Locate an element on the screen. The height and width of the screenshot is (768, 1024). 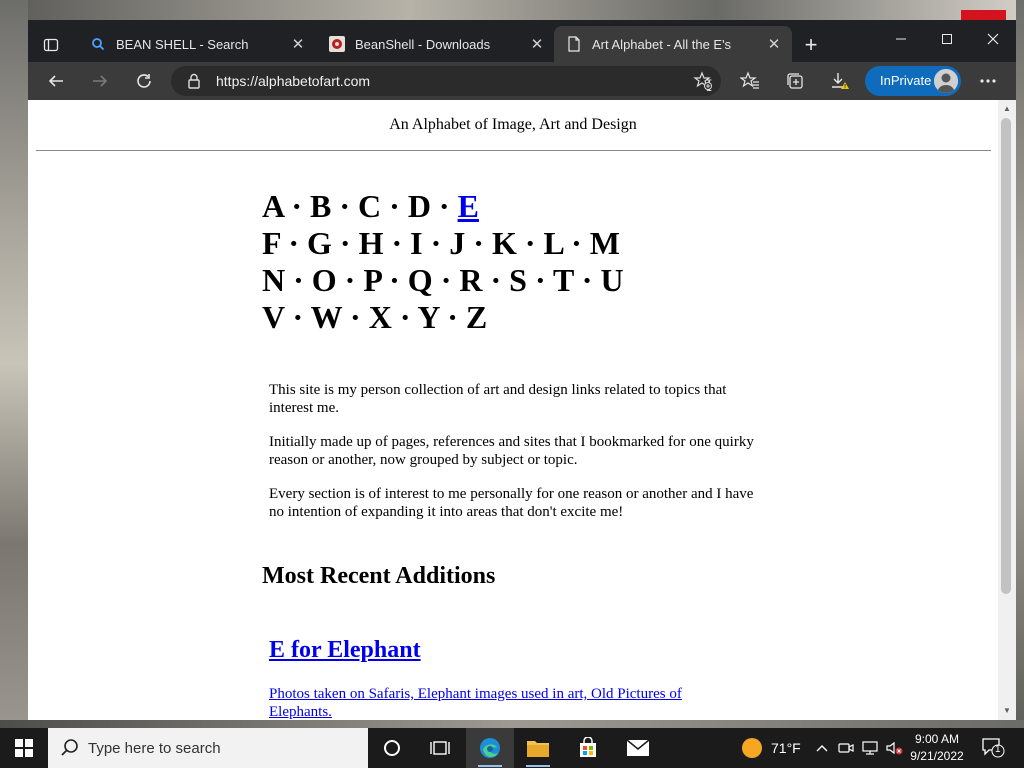
taskbar-search-box: Type here to search is located at coordinates (208, 748).